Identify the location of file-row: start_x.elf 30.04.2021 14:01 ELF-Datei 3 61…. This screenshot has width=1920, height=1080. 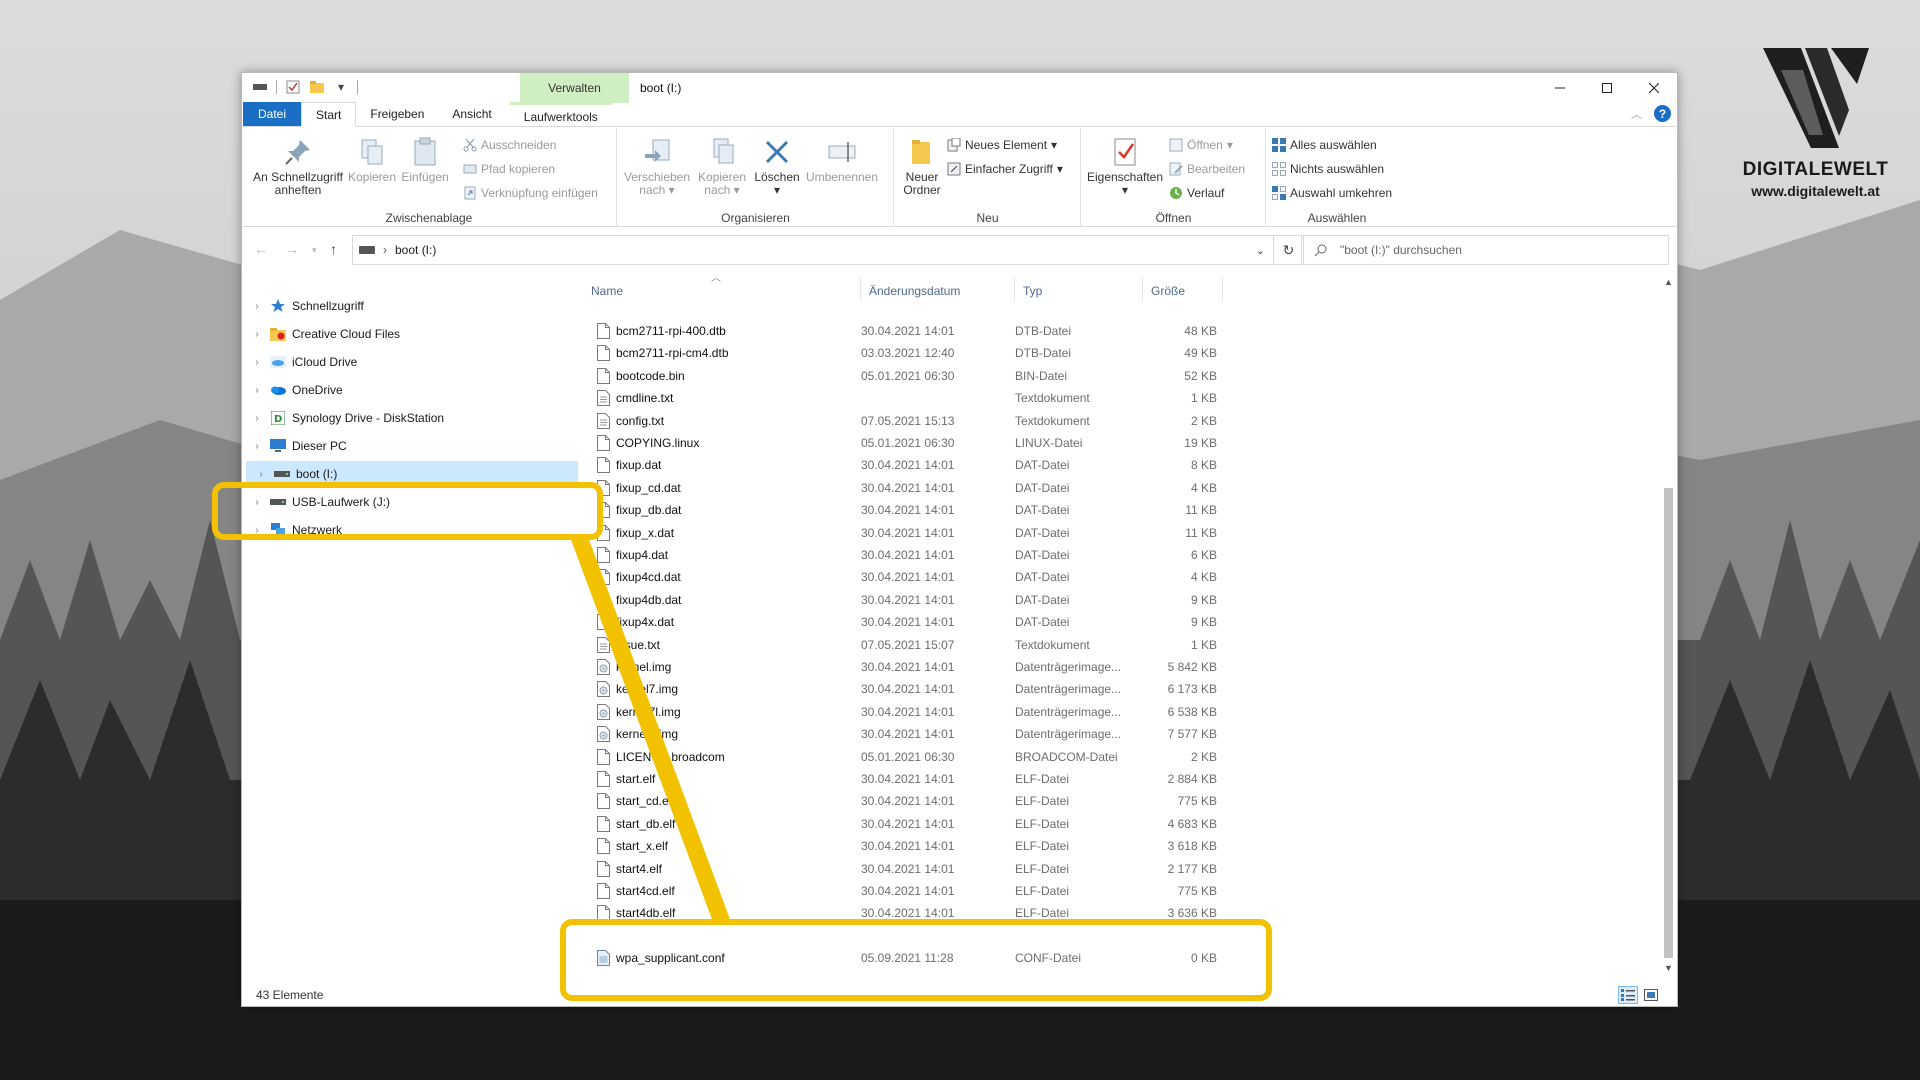
(923, 846).